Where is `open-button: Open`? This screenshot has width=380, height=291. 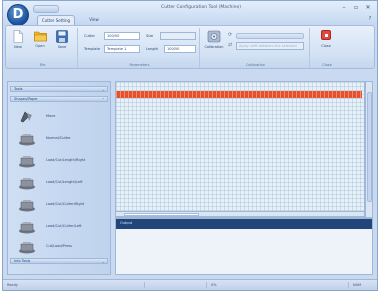
open-button: Open is located at coordinates (40, 44).